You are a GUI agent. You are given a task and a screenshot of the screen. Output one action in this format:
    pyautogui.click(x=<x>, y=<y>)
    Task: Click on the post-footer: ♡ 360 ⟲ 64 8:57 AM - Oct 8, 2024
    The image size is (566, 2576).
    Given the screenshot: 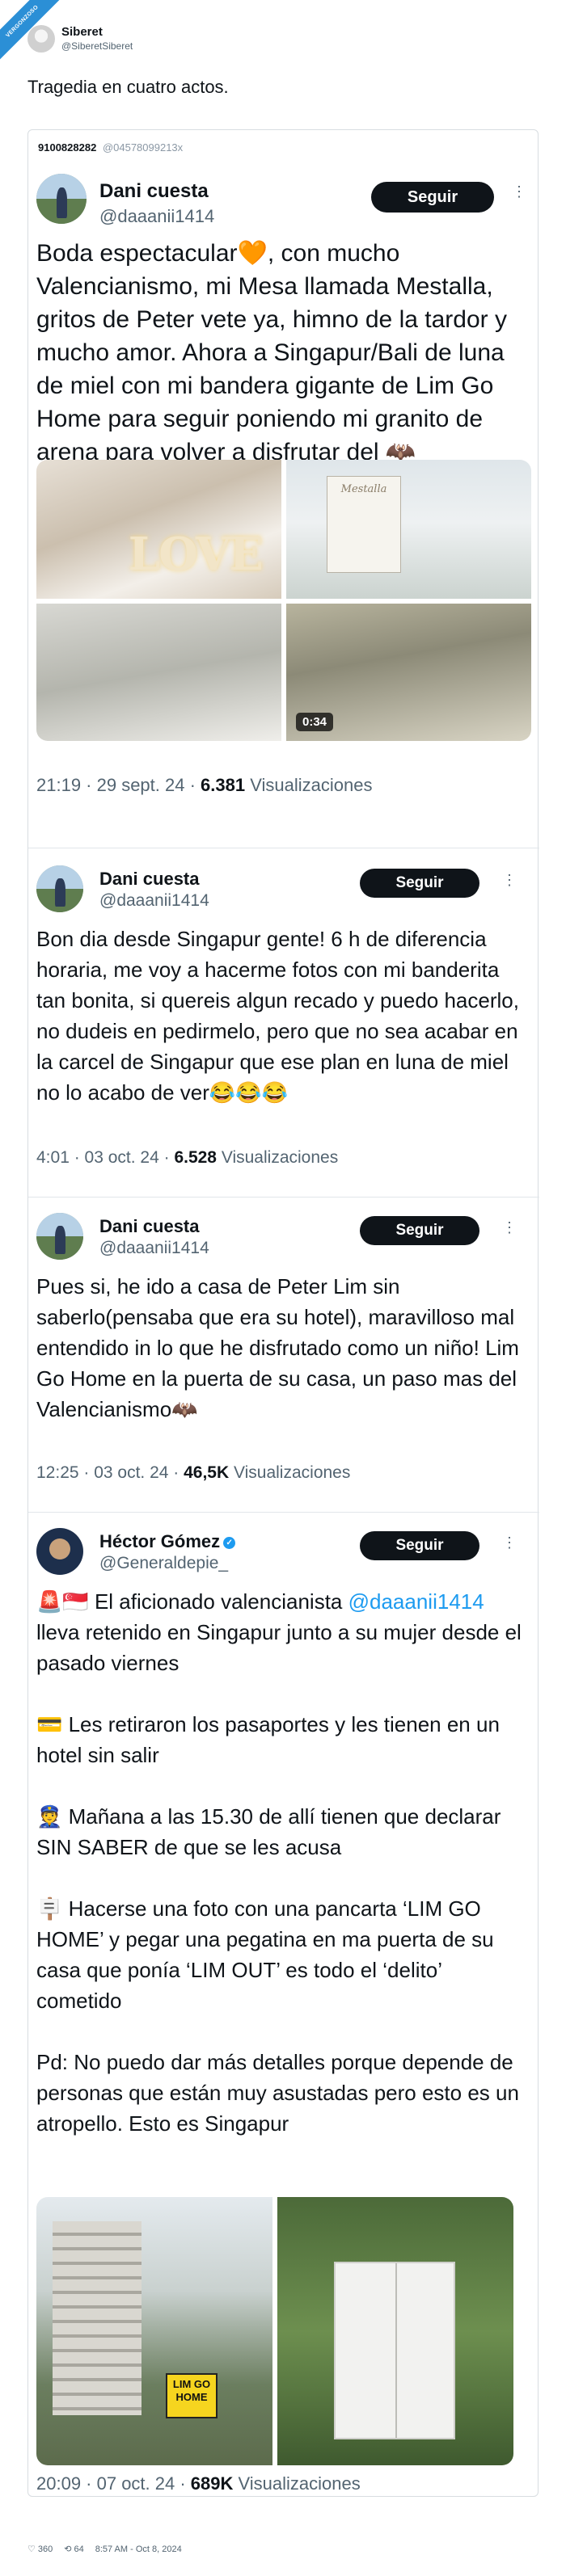 What is the action you would take?
    pyautogui.click(x=104, y=2549)
    